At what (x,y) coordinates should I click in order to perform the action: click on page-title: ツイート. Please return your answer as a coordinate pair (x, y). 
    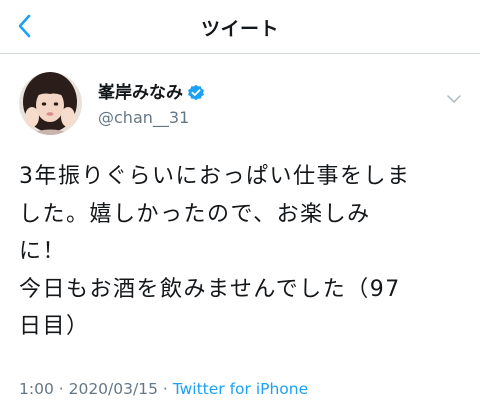
    Looking at the image, I should click on (239, 29).